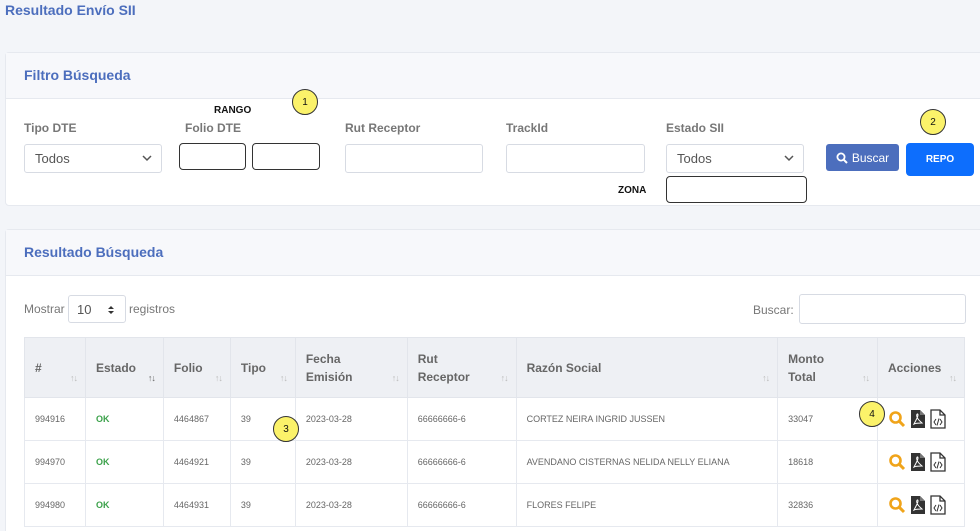 The height and width of the screenshot is (531, 980). I want to click on annotation-badge-4: 4, so click(872, 414).